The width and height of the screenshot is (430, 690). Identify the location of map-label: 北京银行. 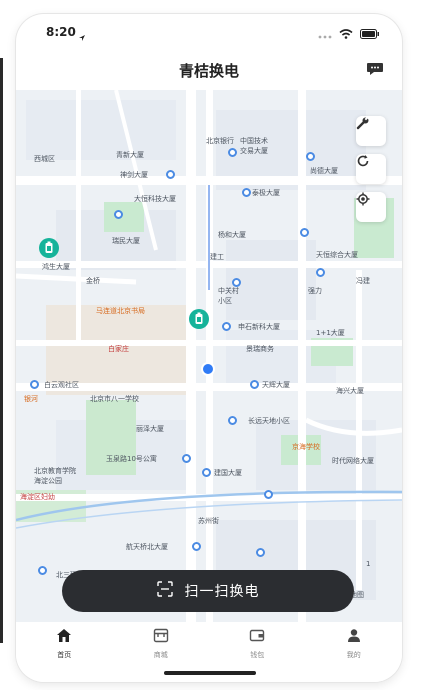
(220, 141).